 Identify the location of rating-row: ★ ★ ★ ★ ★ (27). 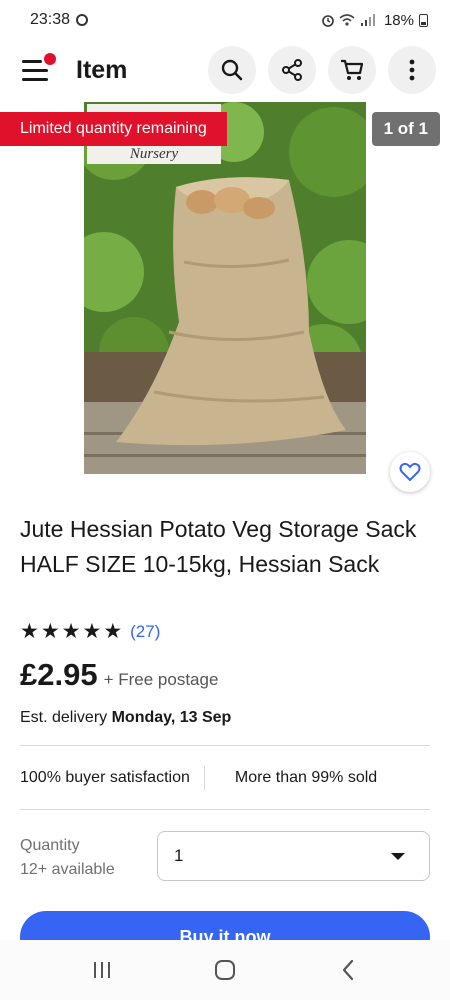
(90, 632).